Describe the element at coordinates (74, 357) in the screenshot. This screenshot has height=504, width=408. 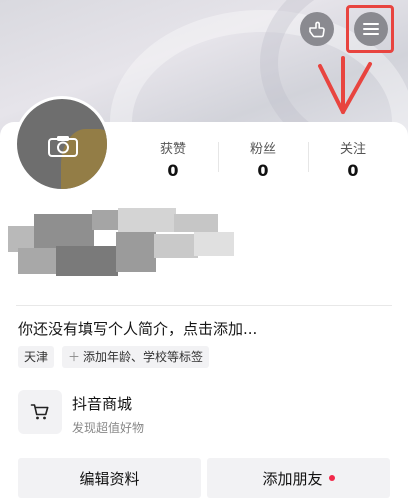
I see `plus-icon: ＋` at that location.